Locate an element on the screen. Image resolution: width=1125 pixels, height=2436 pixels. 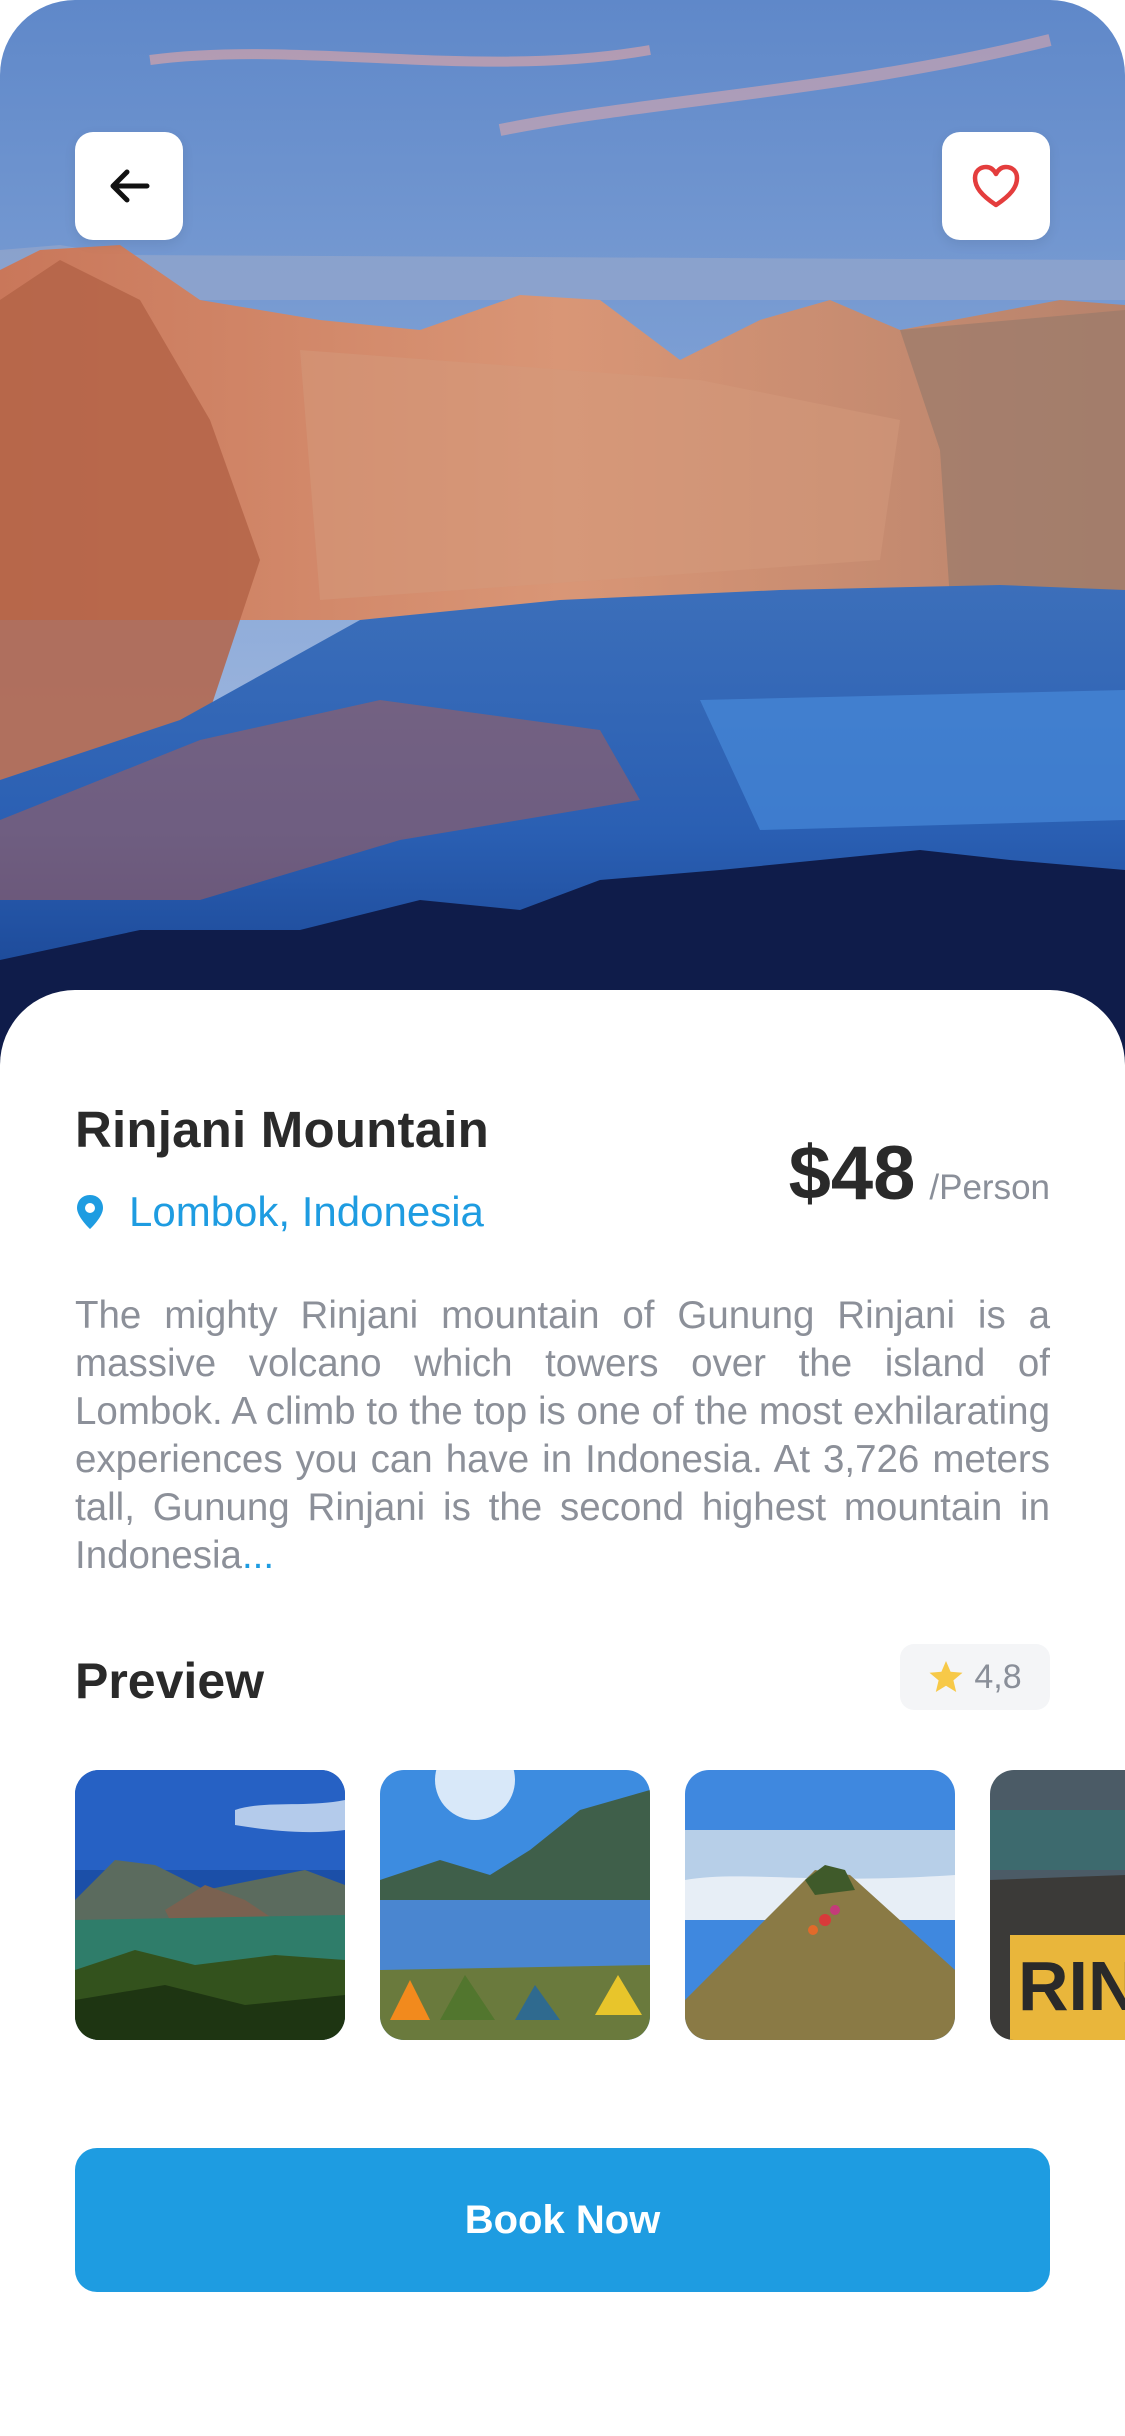
preview-heading: Preview is located at coordinates (170, 1681).